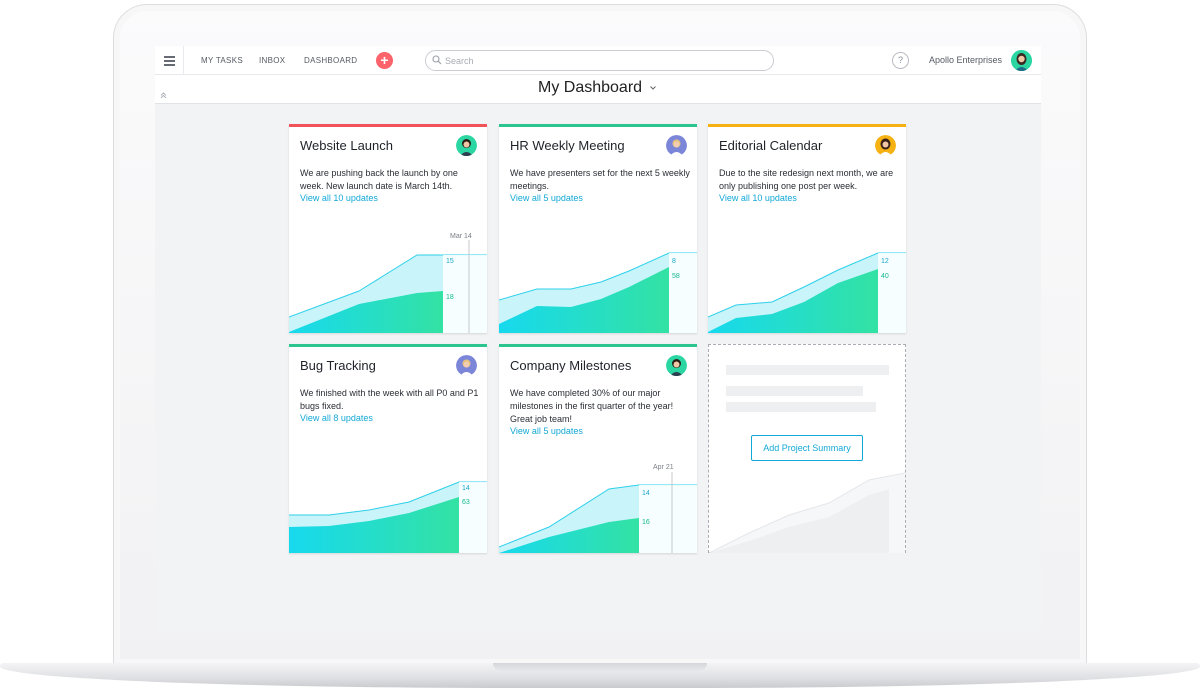 The width and height of the screenshot is (1200, 688). I want to click on page-header: My Dashboard, so click(598, 89).